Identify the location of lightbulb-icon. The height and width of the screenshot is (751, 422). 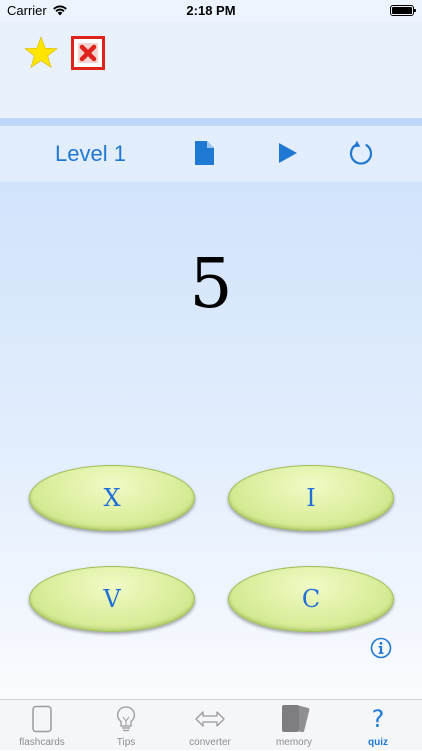
(126, 719).